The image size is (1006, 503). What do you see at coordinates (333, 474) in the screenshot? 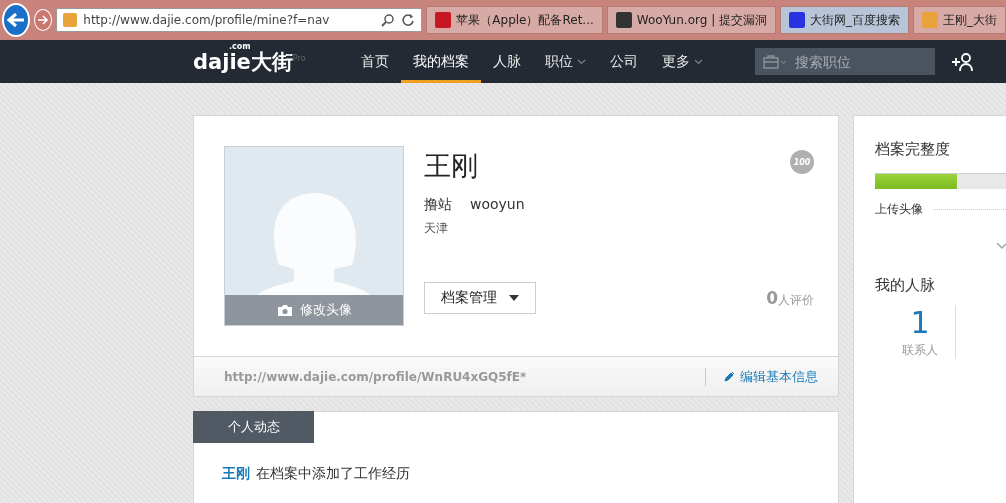
I see `activity-text: 在档案中添加了工作经历` at bounding box center [333, 474].